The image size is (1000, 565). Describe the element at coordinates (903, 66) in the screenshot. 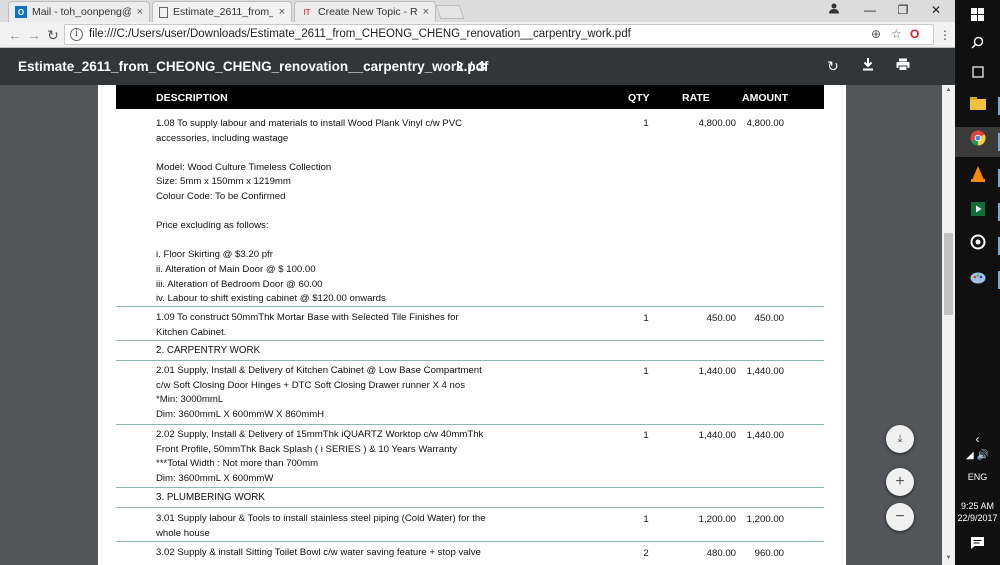

I see `print-icon` at that location.